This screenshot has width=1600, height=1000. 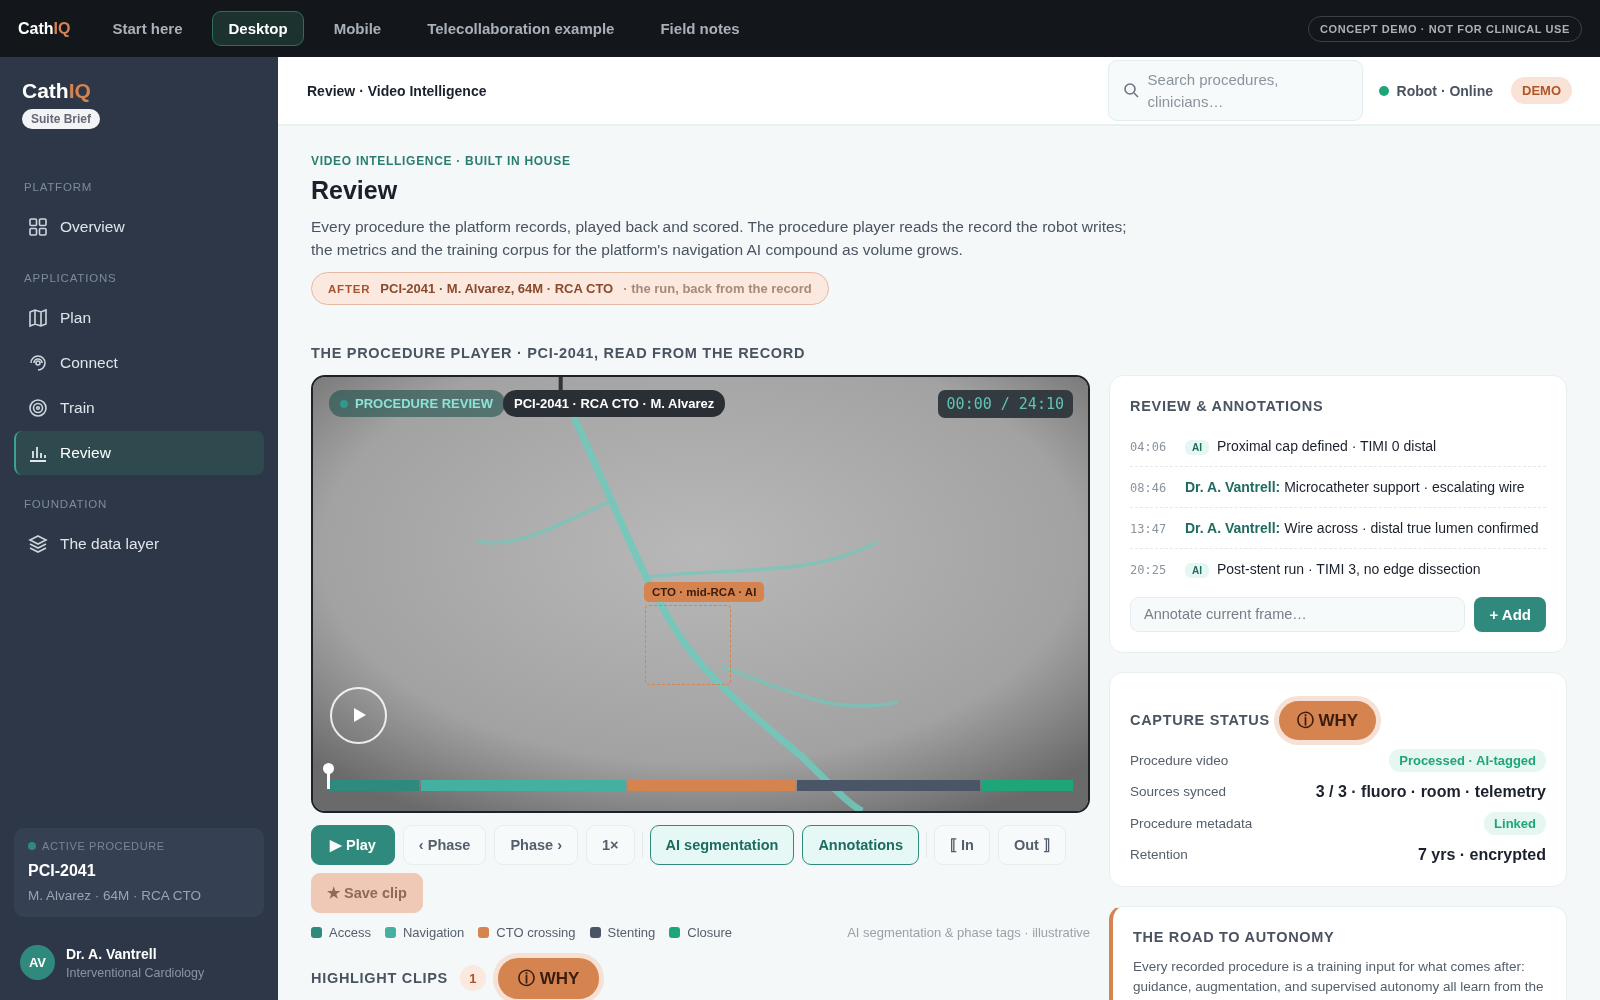 I want to click on timestamp: 08:46, so click(x=1147, y=487).